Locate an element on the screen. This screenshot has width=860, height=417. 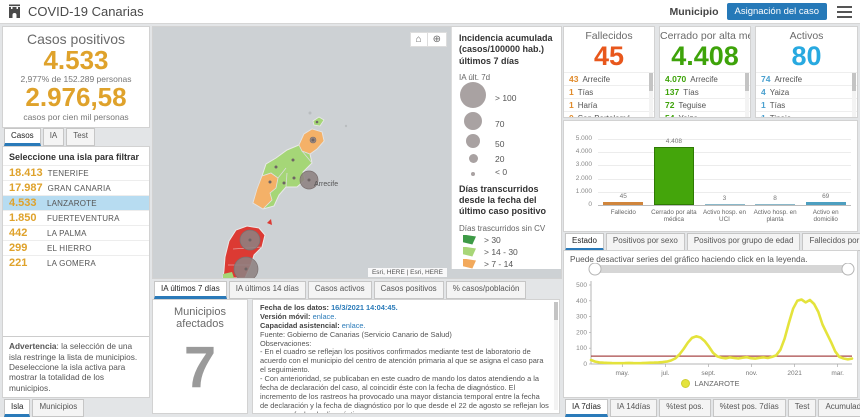
stat-row-label: Arrecife is located at coordinates (788, 79).